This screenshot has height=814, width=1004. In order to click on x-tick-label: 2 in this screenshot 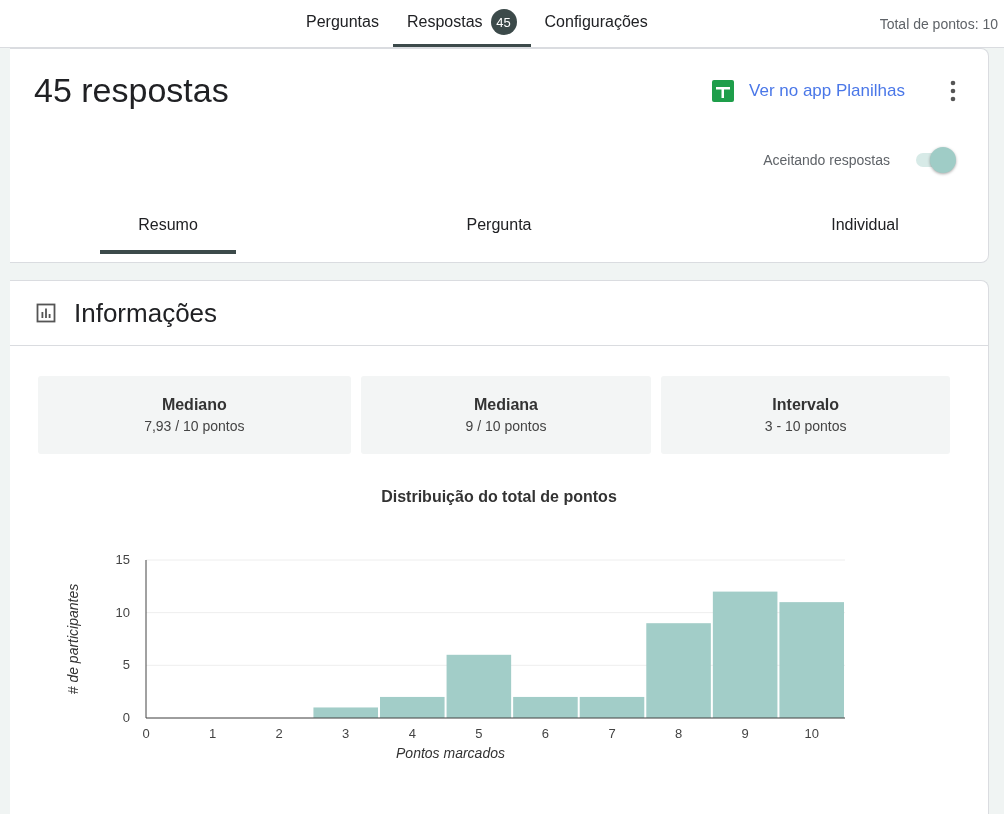, I will do `click(279, 733)`.